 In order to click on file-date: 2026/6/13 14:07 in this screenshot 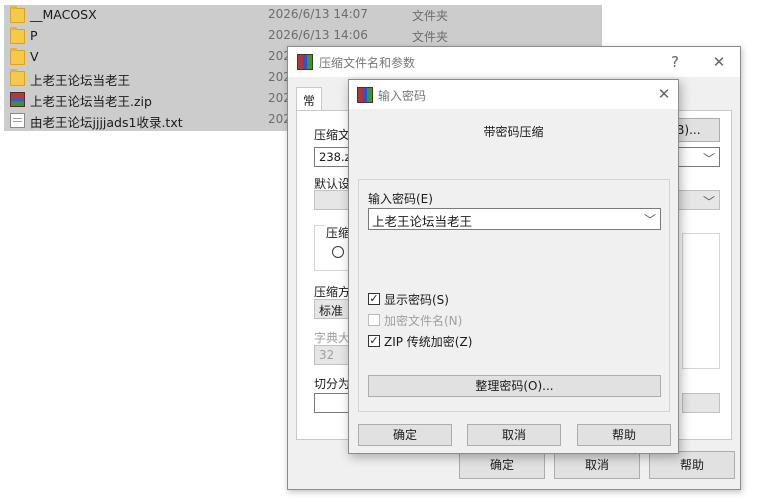, I will do `click(318, 14)`.